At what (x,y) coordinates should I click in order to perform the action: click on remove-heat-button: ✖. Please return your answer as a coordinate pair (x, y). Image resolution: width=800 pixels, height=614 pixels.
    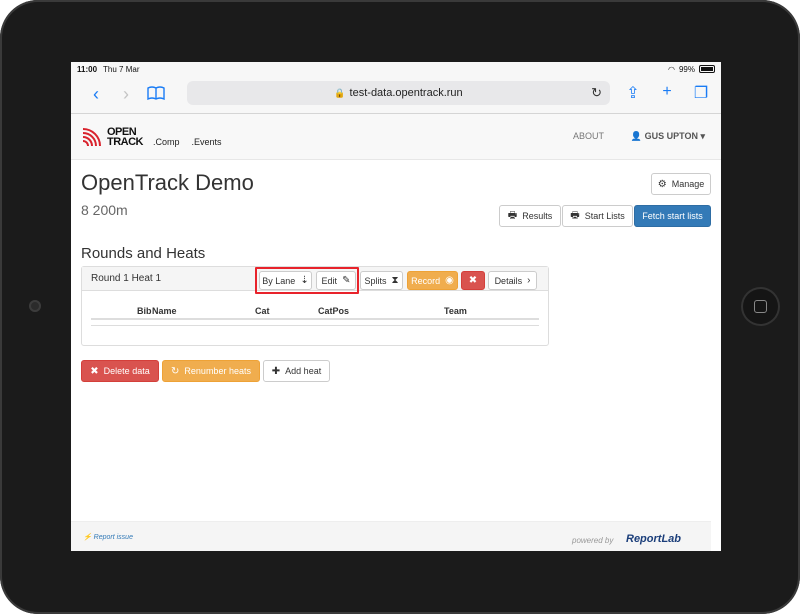
    Looking at the image, I should click on (473, 280).